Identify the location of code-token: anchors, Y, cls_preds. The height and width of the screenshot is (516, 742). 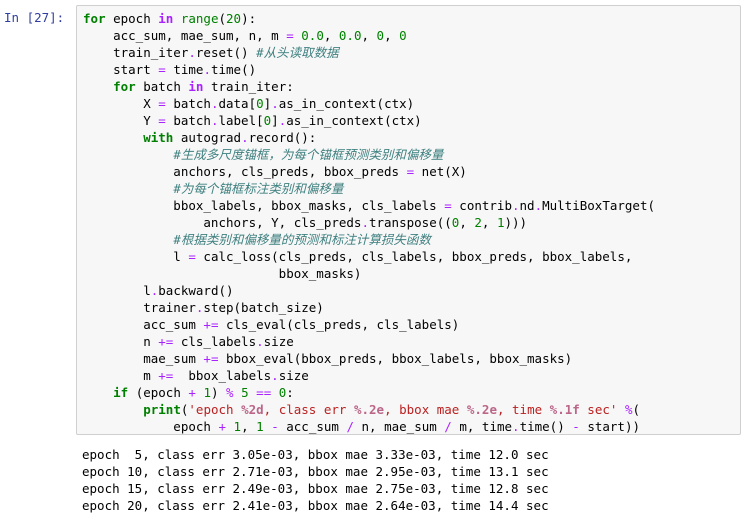
(222, 222).